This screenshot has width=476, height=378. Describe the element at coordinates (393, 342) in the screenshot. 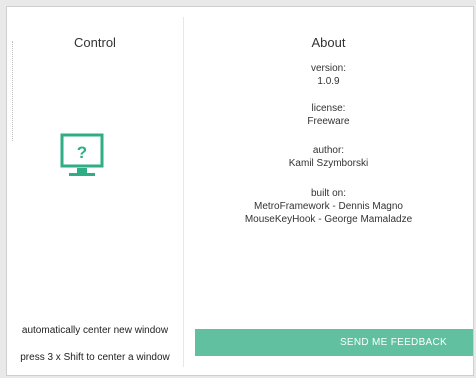

I see `send-feedback-label: SEND ME FEEDBACK` at that location.